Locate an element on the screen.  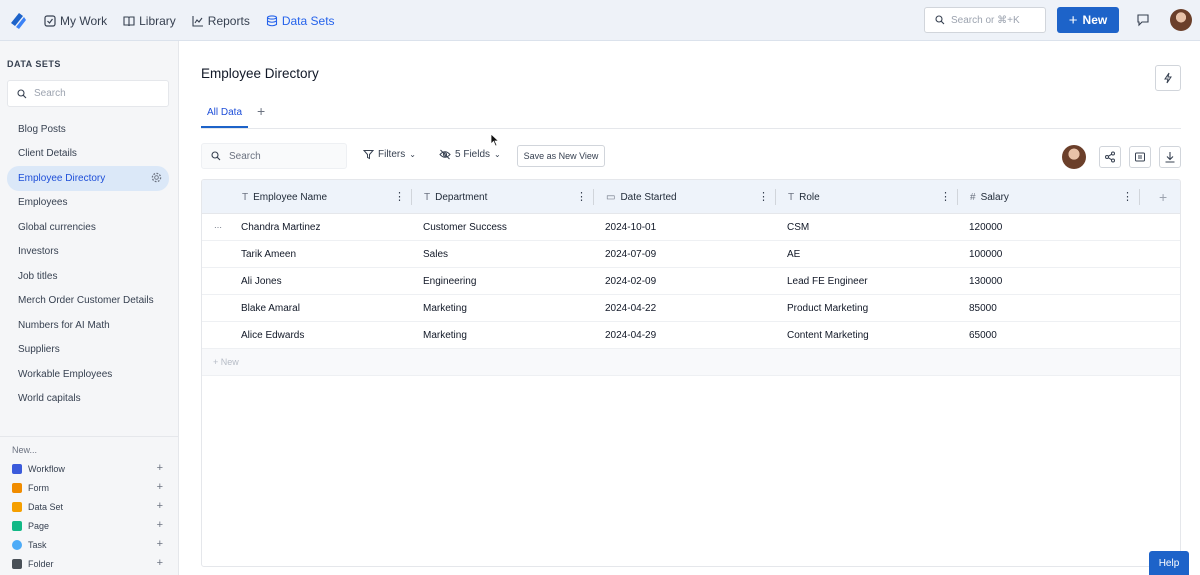
column-header-department: T Department is located at coordinates (455, 197).